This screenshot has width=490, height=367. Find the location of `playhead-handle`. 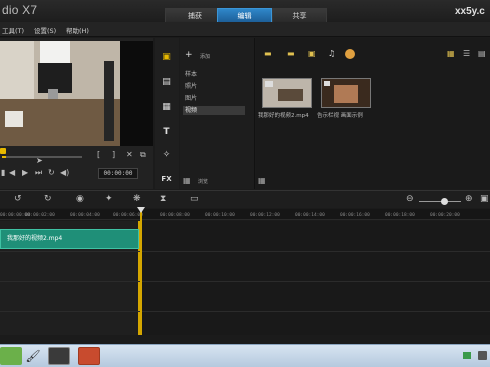

playhead-handle is located at coordinates (141, 210).